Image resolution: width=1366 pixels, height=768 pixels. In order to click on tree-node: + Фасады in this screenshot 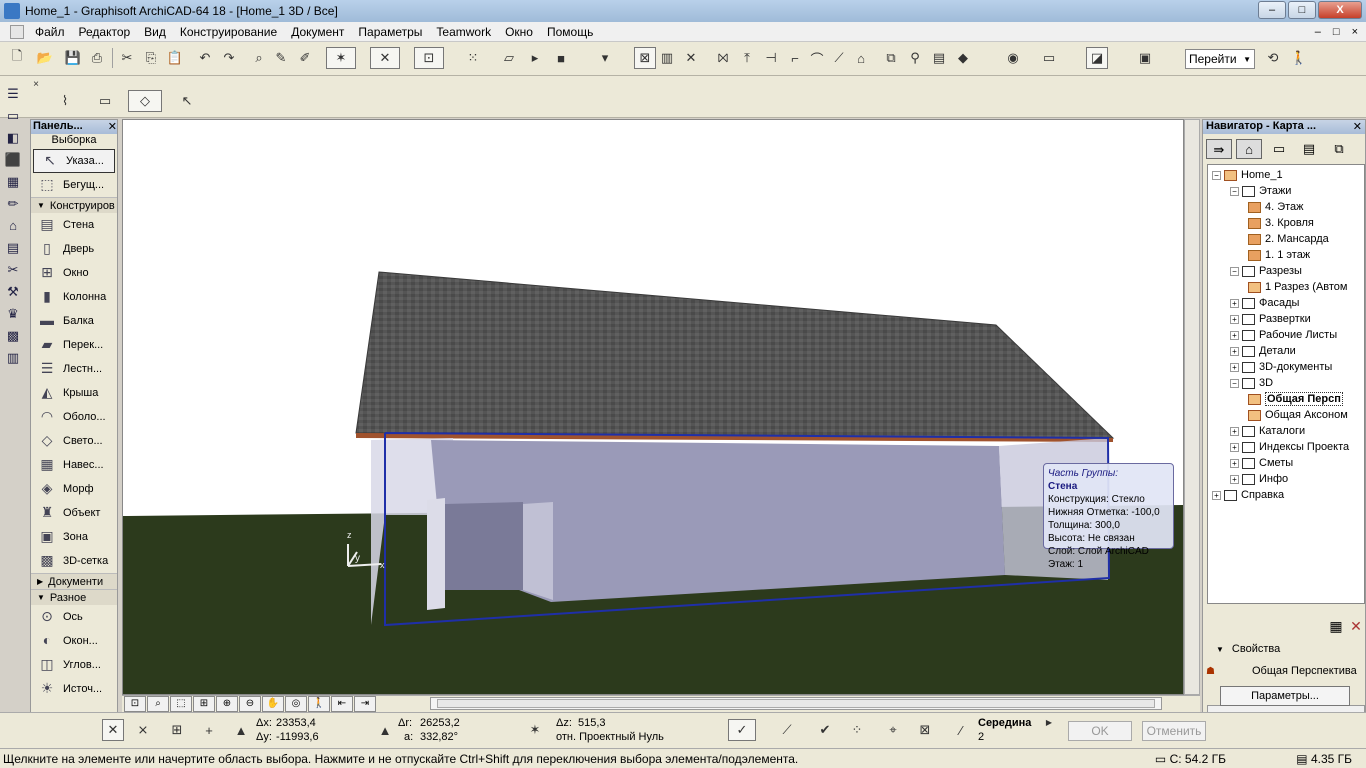, I will do `click(1264, 303)`.